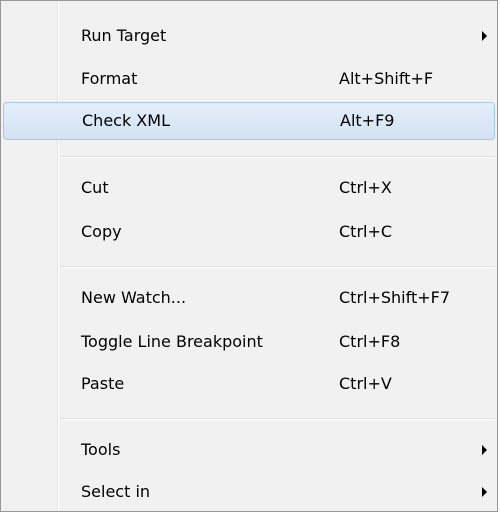  I want to click on menu-item-copy: Copy Ctrl+C, so click(249, 232).